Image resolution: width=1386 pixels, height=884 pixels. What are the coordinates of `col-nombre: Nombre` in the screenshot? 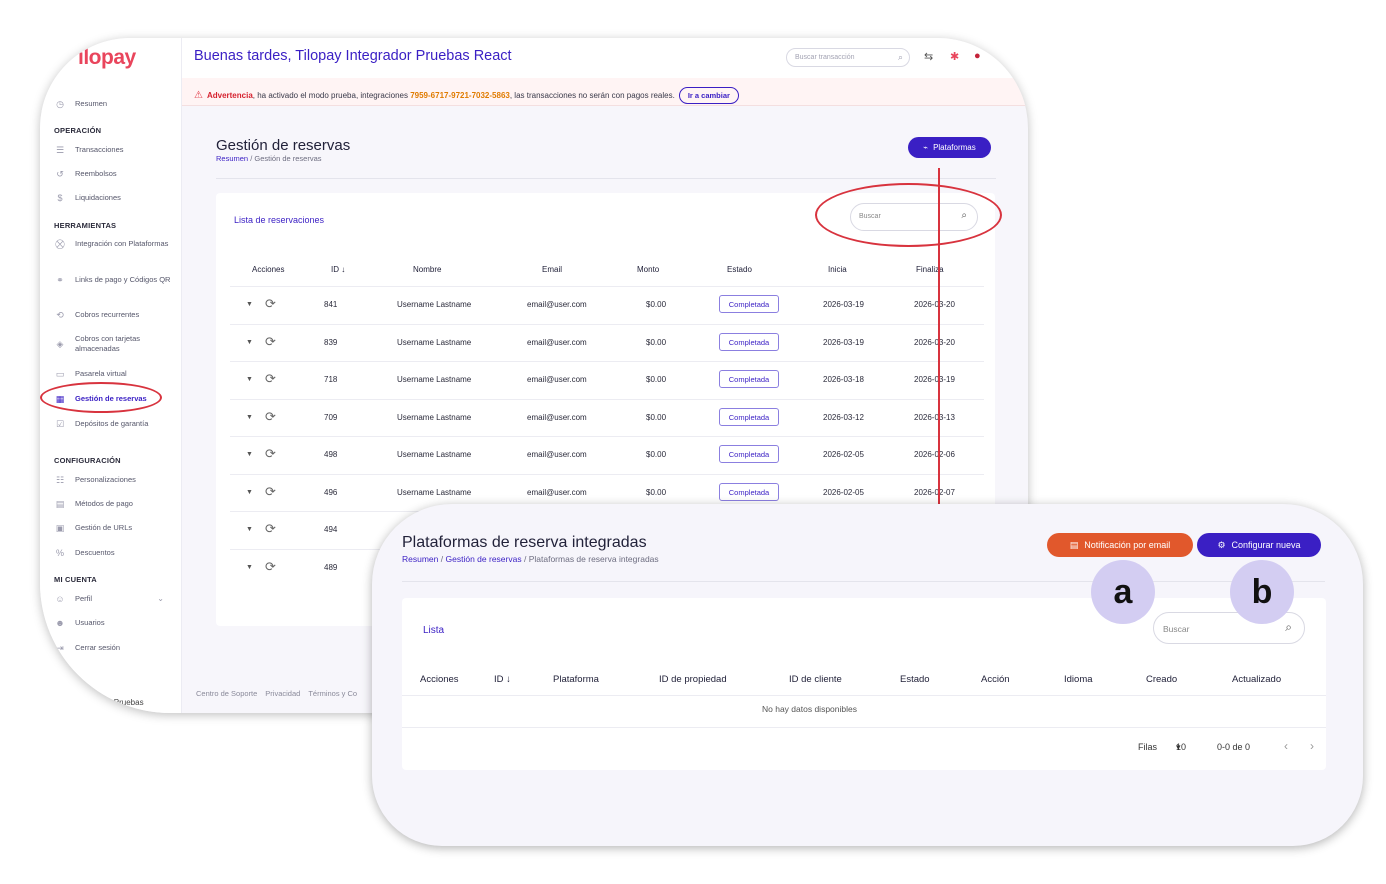 It's located at (427, 269).